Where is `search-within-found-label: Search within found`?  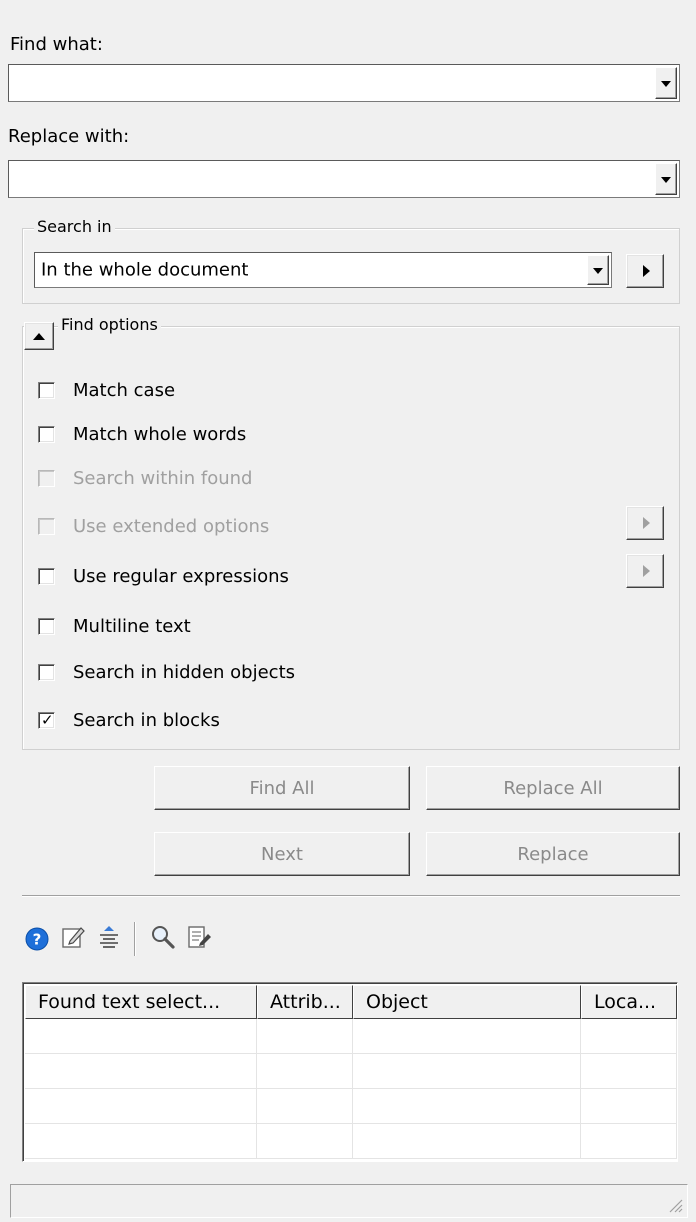
search-within-found-label: Search within found is located at coordinates (163, 478).